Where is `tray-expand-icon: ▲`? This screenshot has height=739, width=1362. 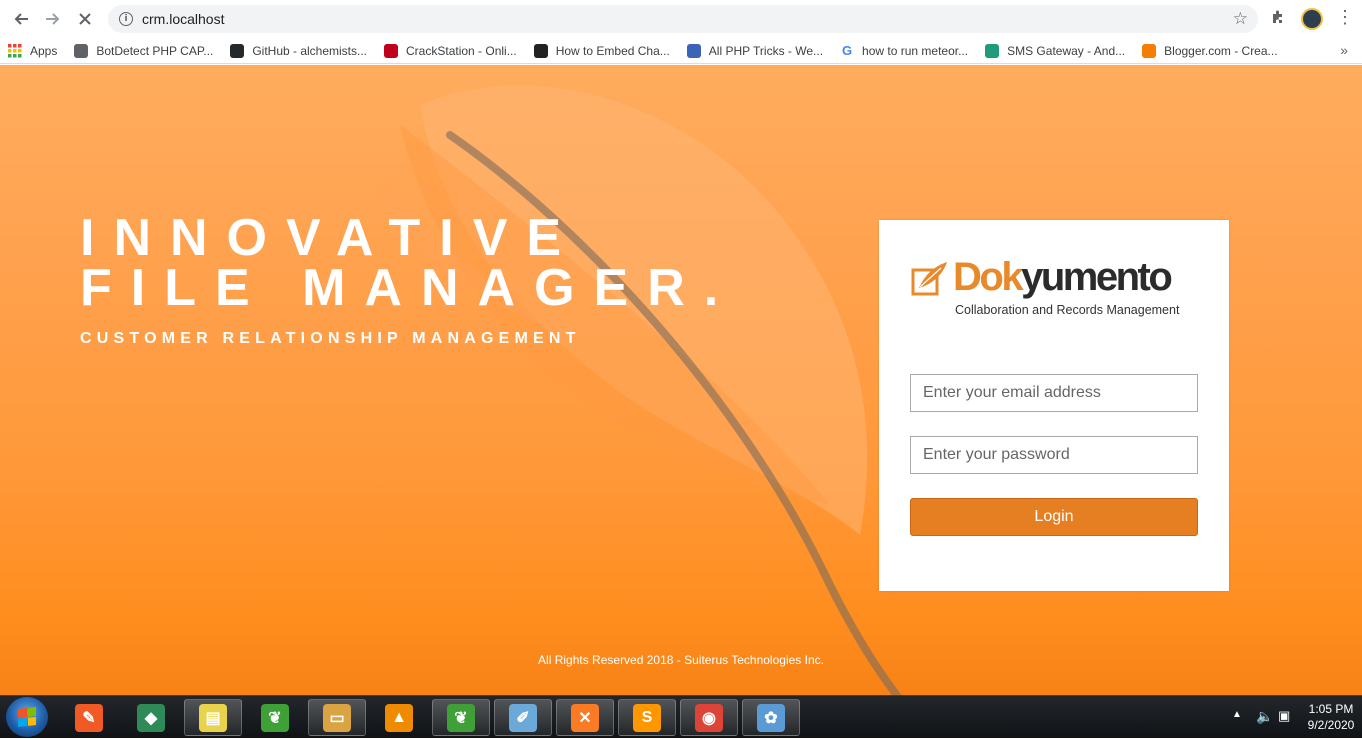
tray-expand-icon: ▲ is located at coordinates (1237, 714).